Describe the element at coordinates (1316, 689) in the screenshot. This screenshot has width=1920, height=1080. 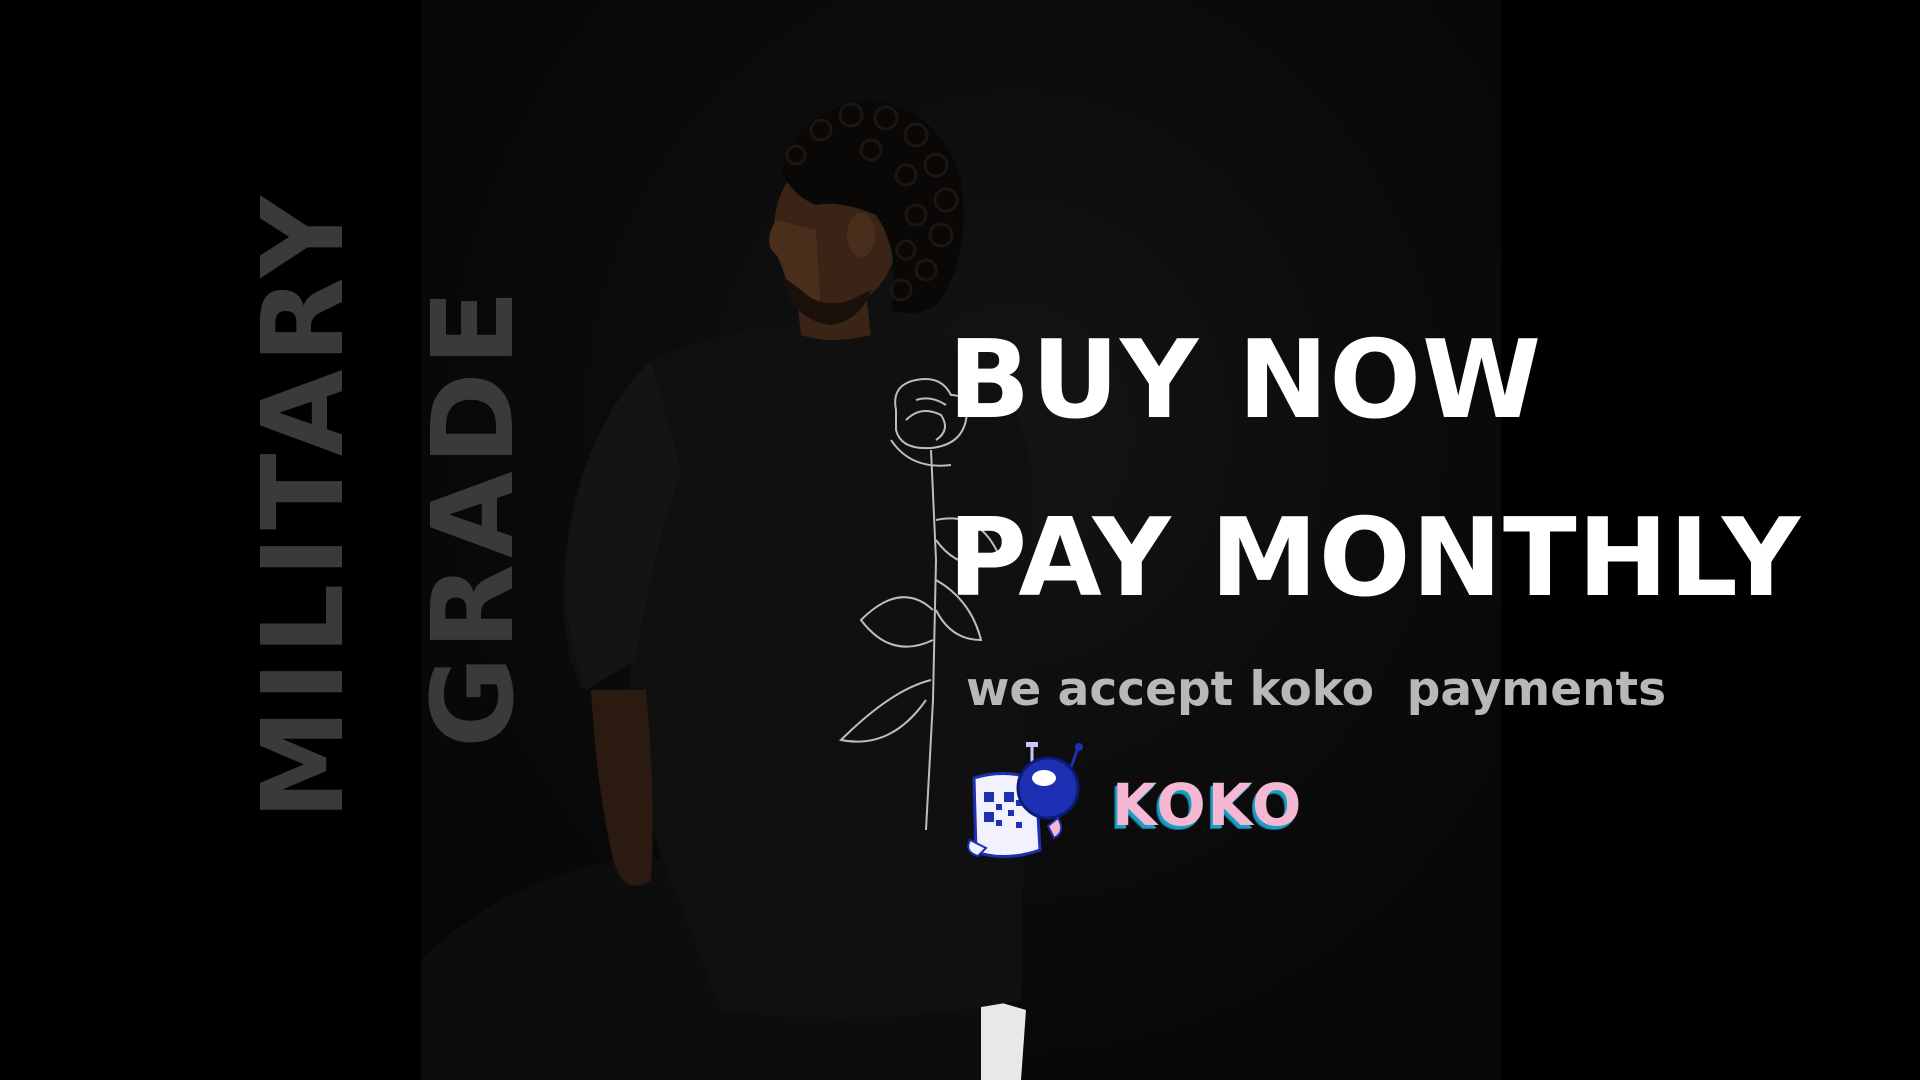
I see `subline-payment-note: we accept koko payments` at that location.